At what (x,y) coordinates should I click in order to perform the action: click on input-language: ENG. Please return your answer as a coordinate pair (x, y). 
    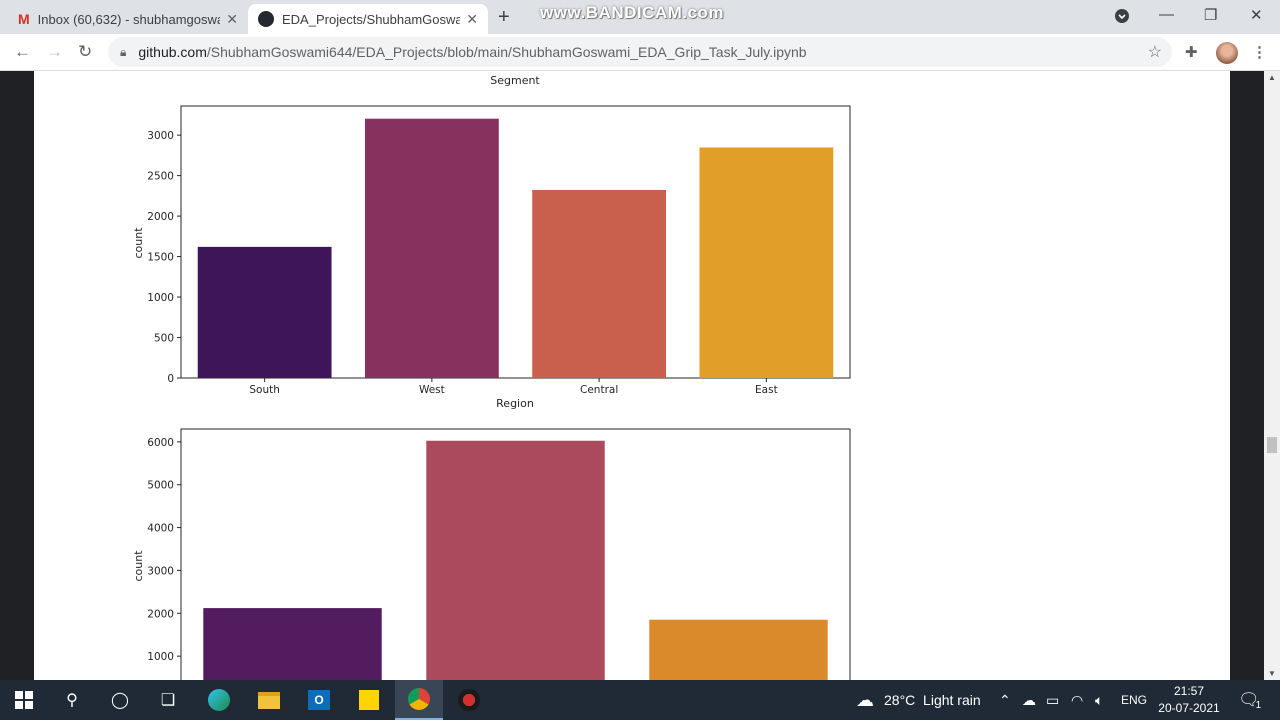
    Looking at the image, I should click on (1134, 700).